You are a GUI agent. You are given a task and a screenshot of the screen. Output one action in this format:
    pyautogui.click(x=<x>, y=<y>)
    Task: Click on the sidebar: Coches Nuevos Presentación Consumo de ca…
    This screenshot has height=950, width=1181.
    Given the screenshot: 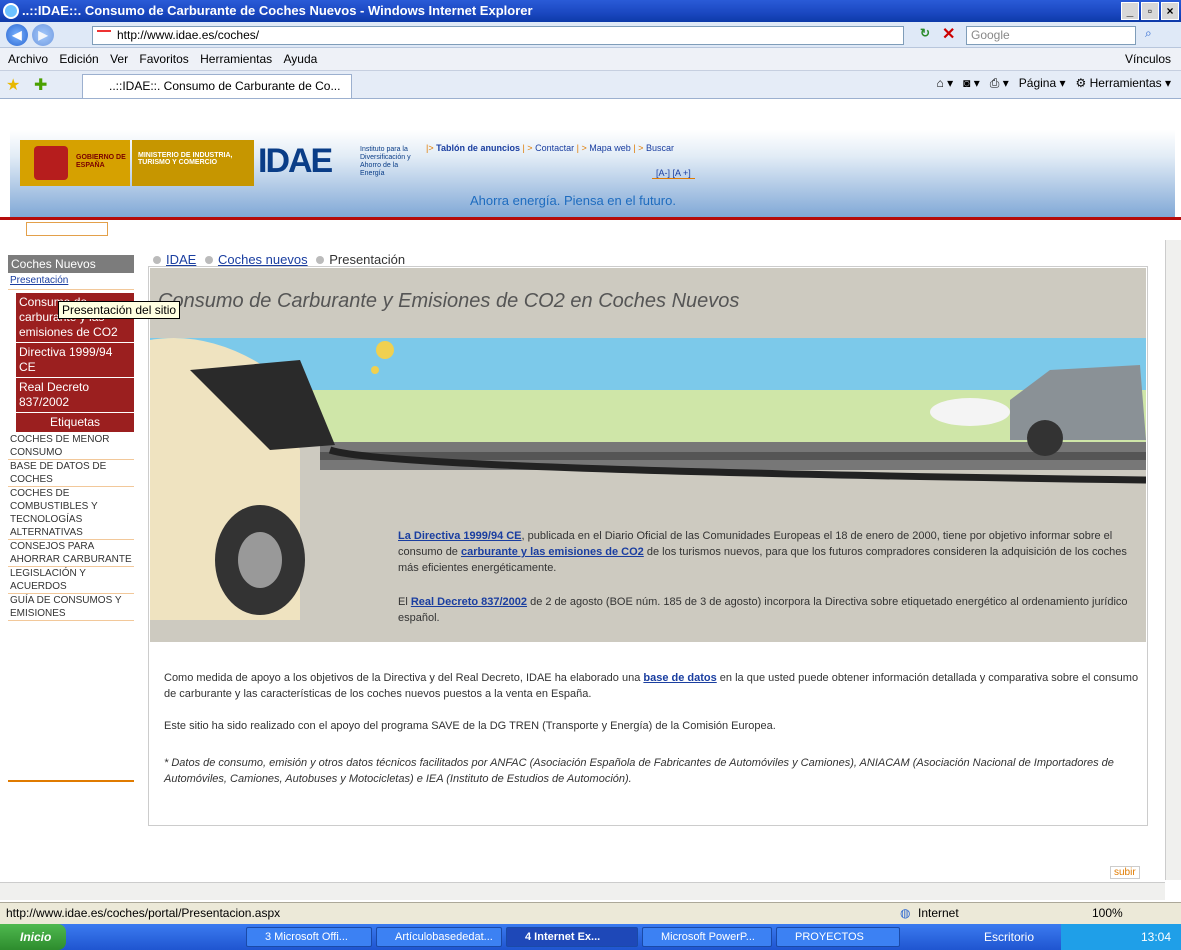 What is the action you would take?
    pyautogui.click(x=71, y=517)
    